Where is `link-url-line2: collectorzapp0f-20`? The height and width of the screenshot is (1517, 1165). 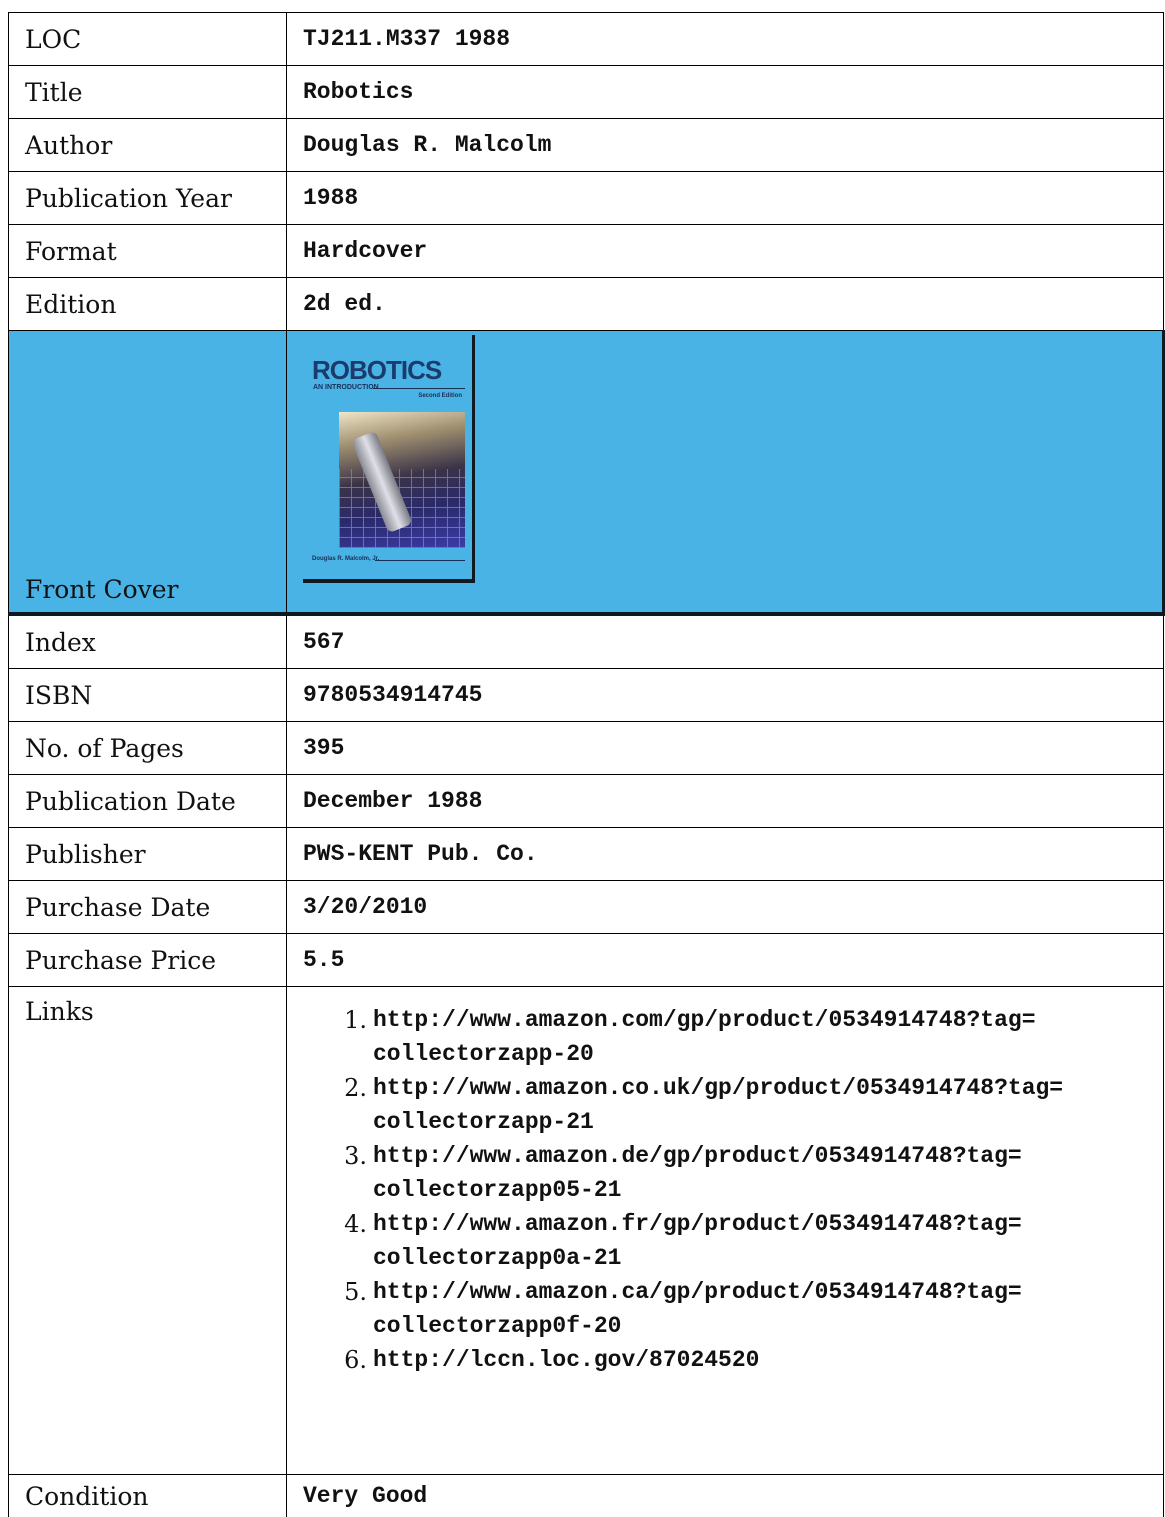
link-url-line2: collectorzapp0f-20 is located at coordinates (768, 1326).